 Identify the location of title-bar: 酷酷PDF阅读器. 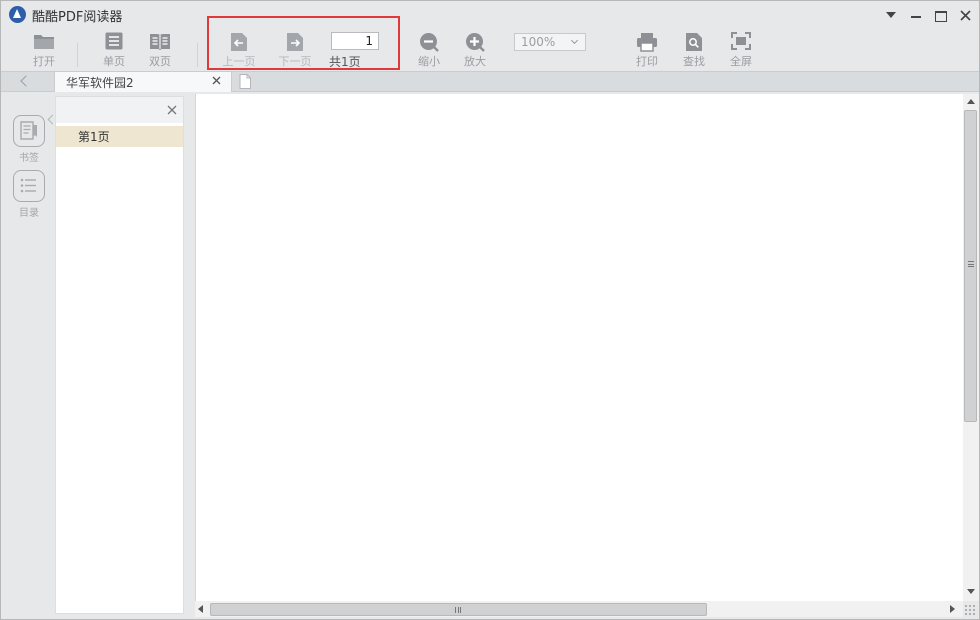
(490, 15).